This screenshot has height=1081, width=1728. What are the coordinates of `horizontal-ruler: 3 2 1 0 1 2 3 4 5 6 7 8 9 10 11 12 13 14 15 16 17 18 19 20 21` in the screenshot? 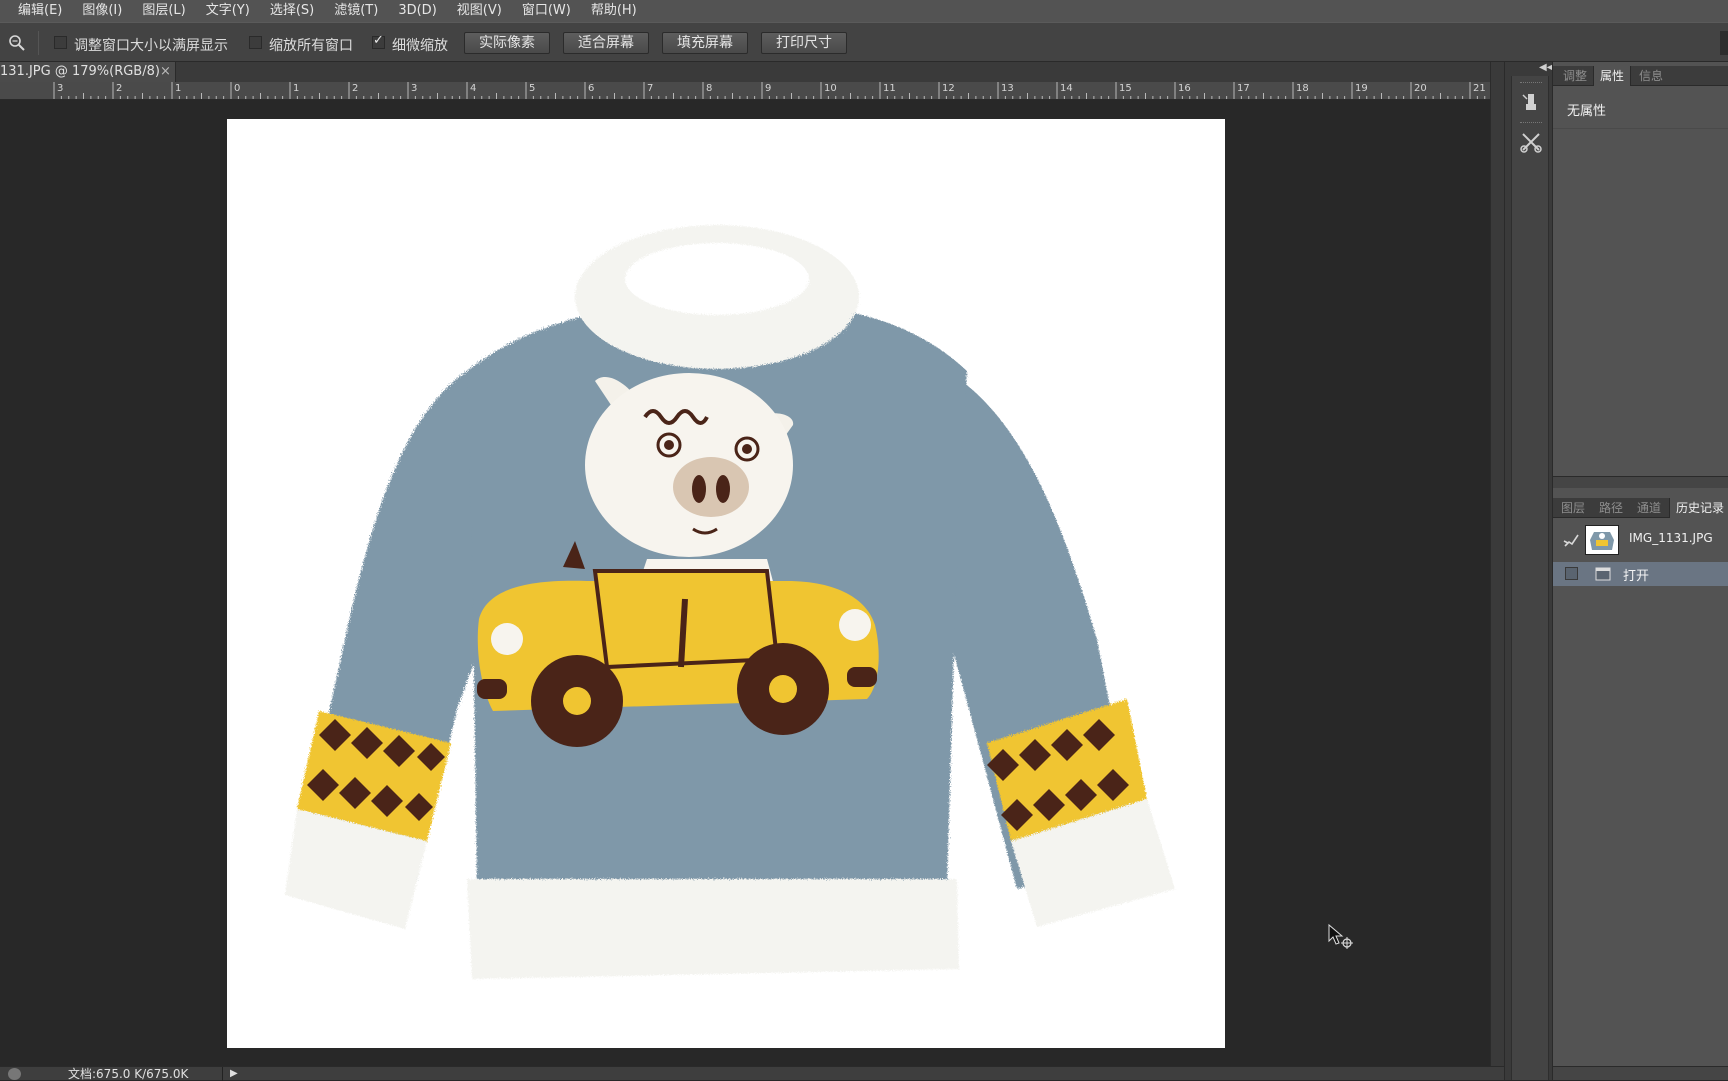 It's located at (745, 91).